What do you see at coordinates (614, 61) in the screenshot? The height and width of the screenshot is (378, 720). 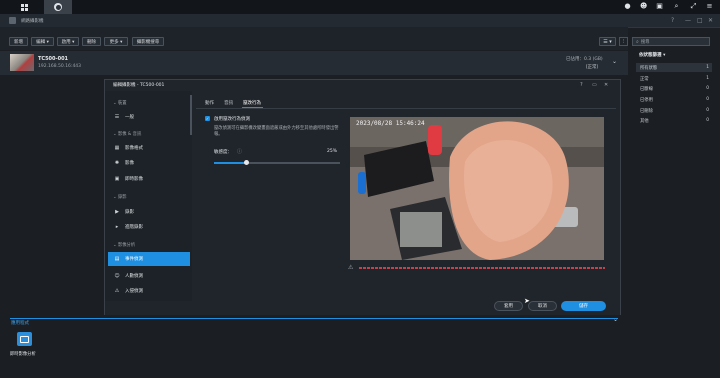 I see `chevron-down-icon: ⌄` at bounding box center [614, 61].